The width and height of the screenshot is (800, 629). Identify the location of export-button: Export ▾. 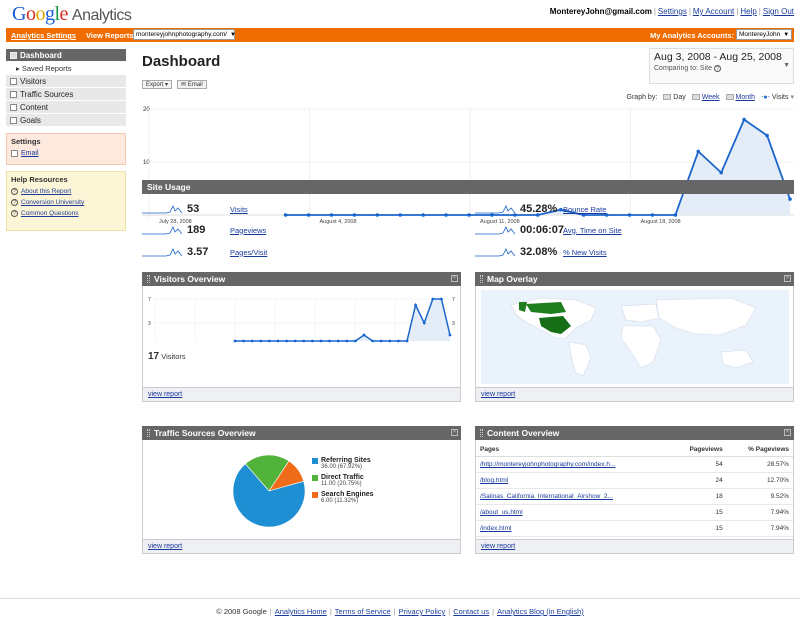
(157, 84).